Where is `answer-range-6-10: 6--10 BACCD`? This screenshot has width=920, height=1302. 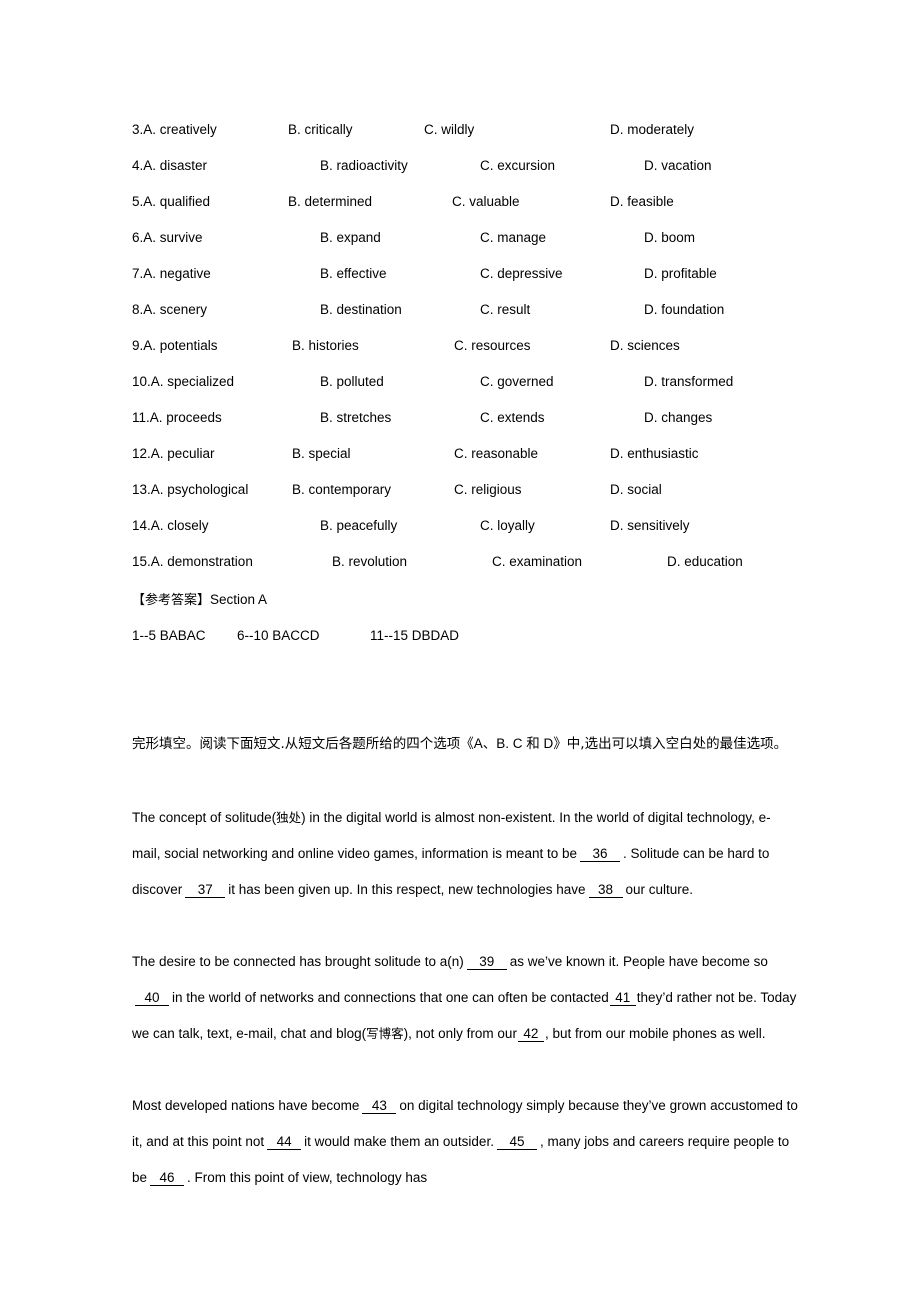 answer-range-6-10: 6--10 BACCD is located at coordinates (278, 635).